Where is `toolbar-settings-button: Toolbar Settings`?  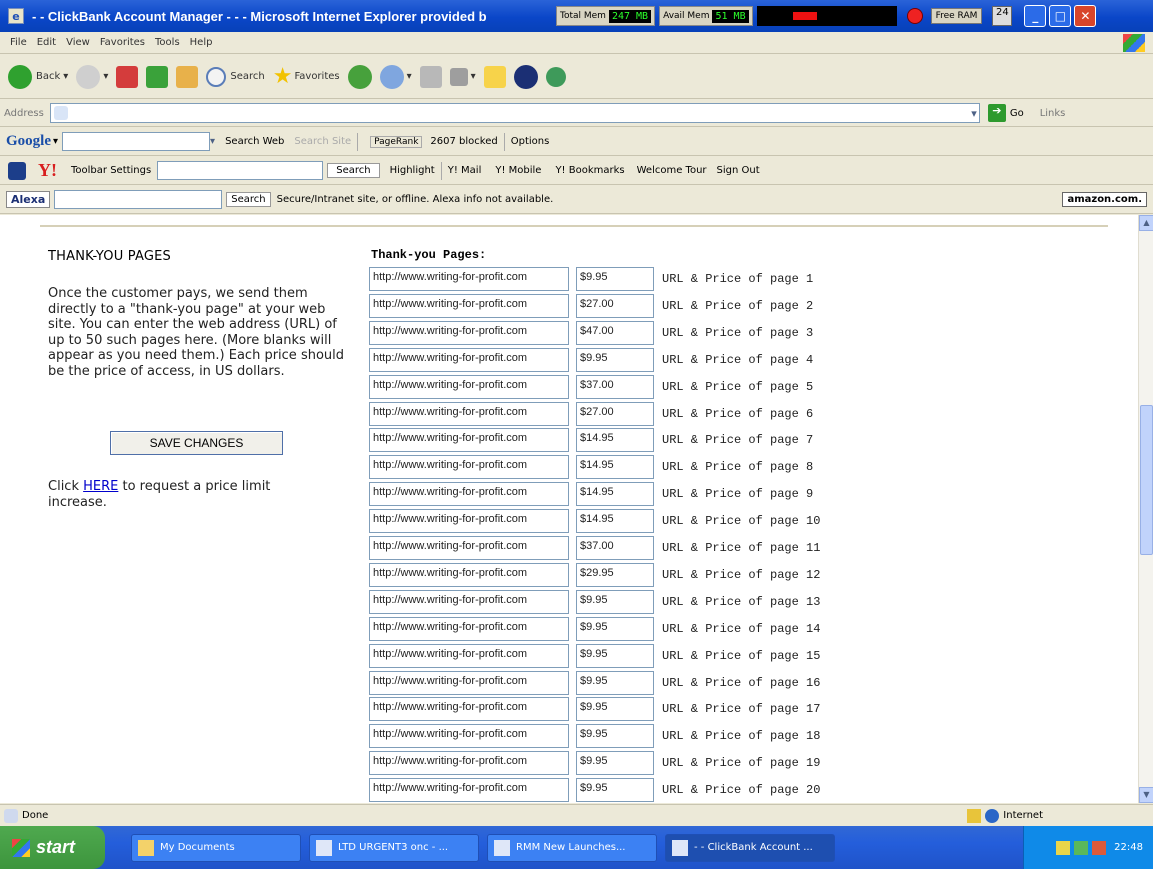
toolbar-settings-button: Toolbar Settings is located at coordinates (111, 170).